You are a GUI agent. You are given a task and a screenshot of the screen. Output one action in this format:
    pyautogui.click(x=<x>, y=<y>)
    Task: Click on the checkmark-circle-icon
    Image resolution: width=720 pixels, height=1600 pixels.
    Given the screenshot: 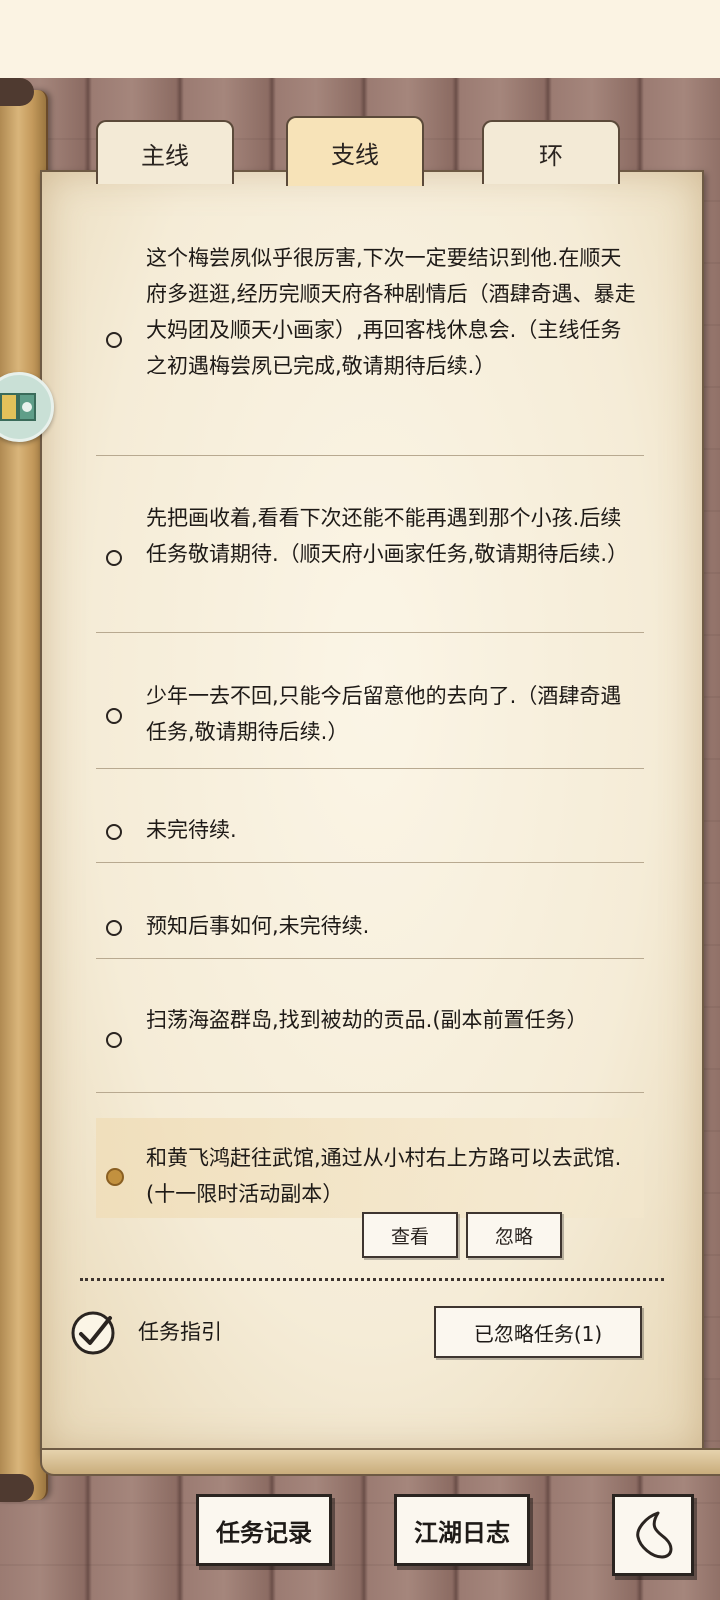 What is the action you would take?
    pyautogui.click(x=93, y=1333)
    